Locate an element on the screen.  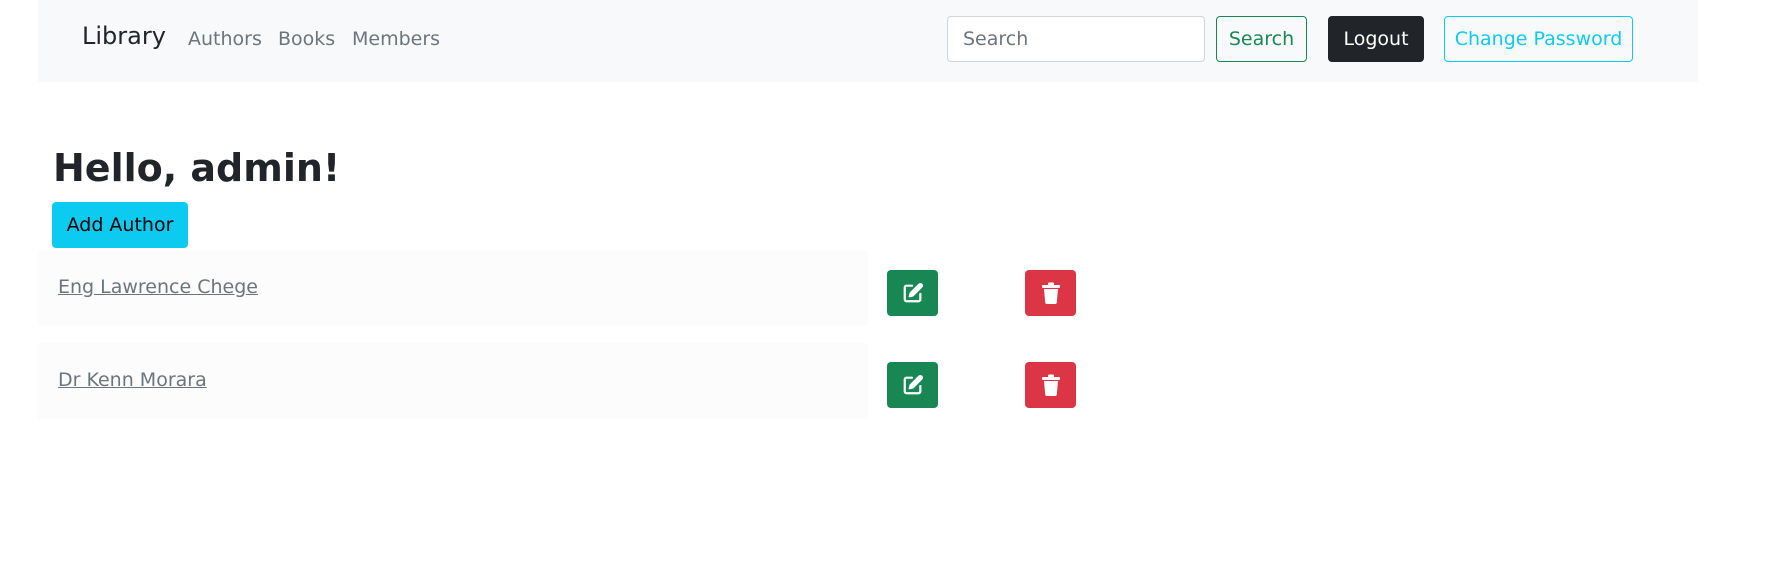
author-link: Eng Lawrence Chege is located at coordinates (158, 287).